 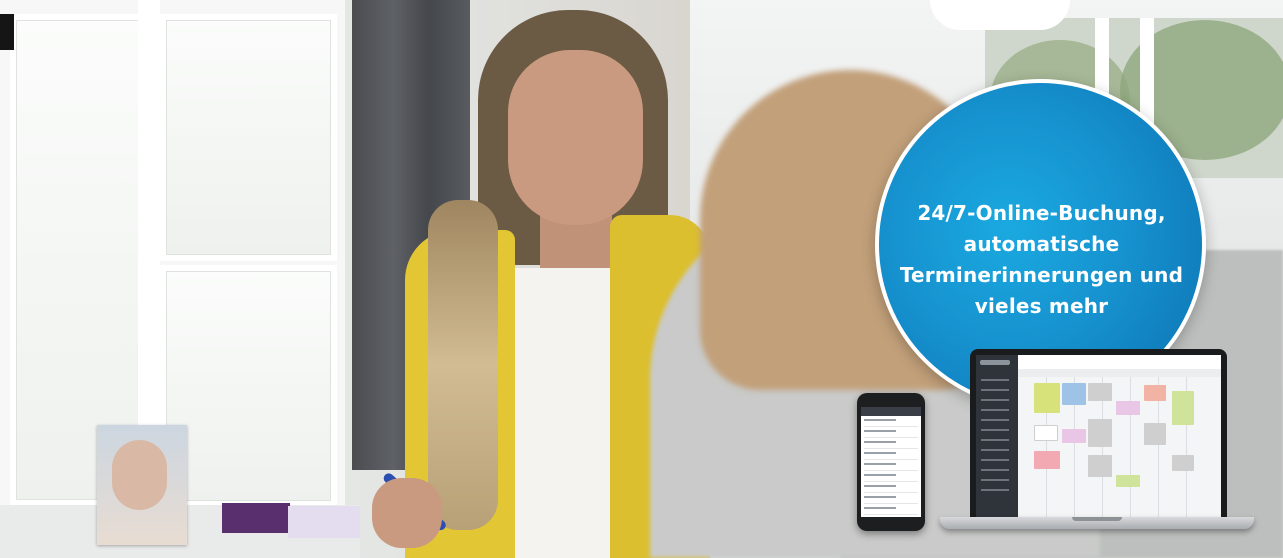 I want to click on poster-portrait, so click(x=139, y=475).